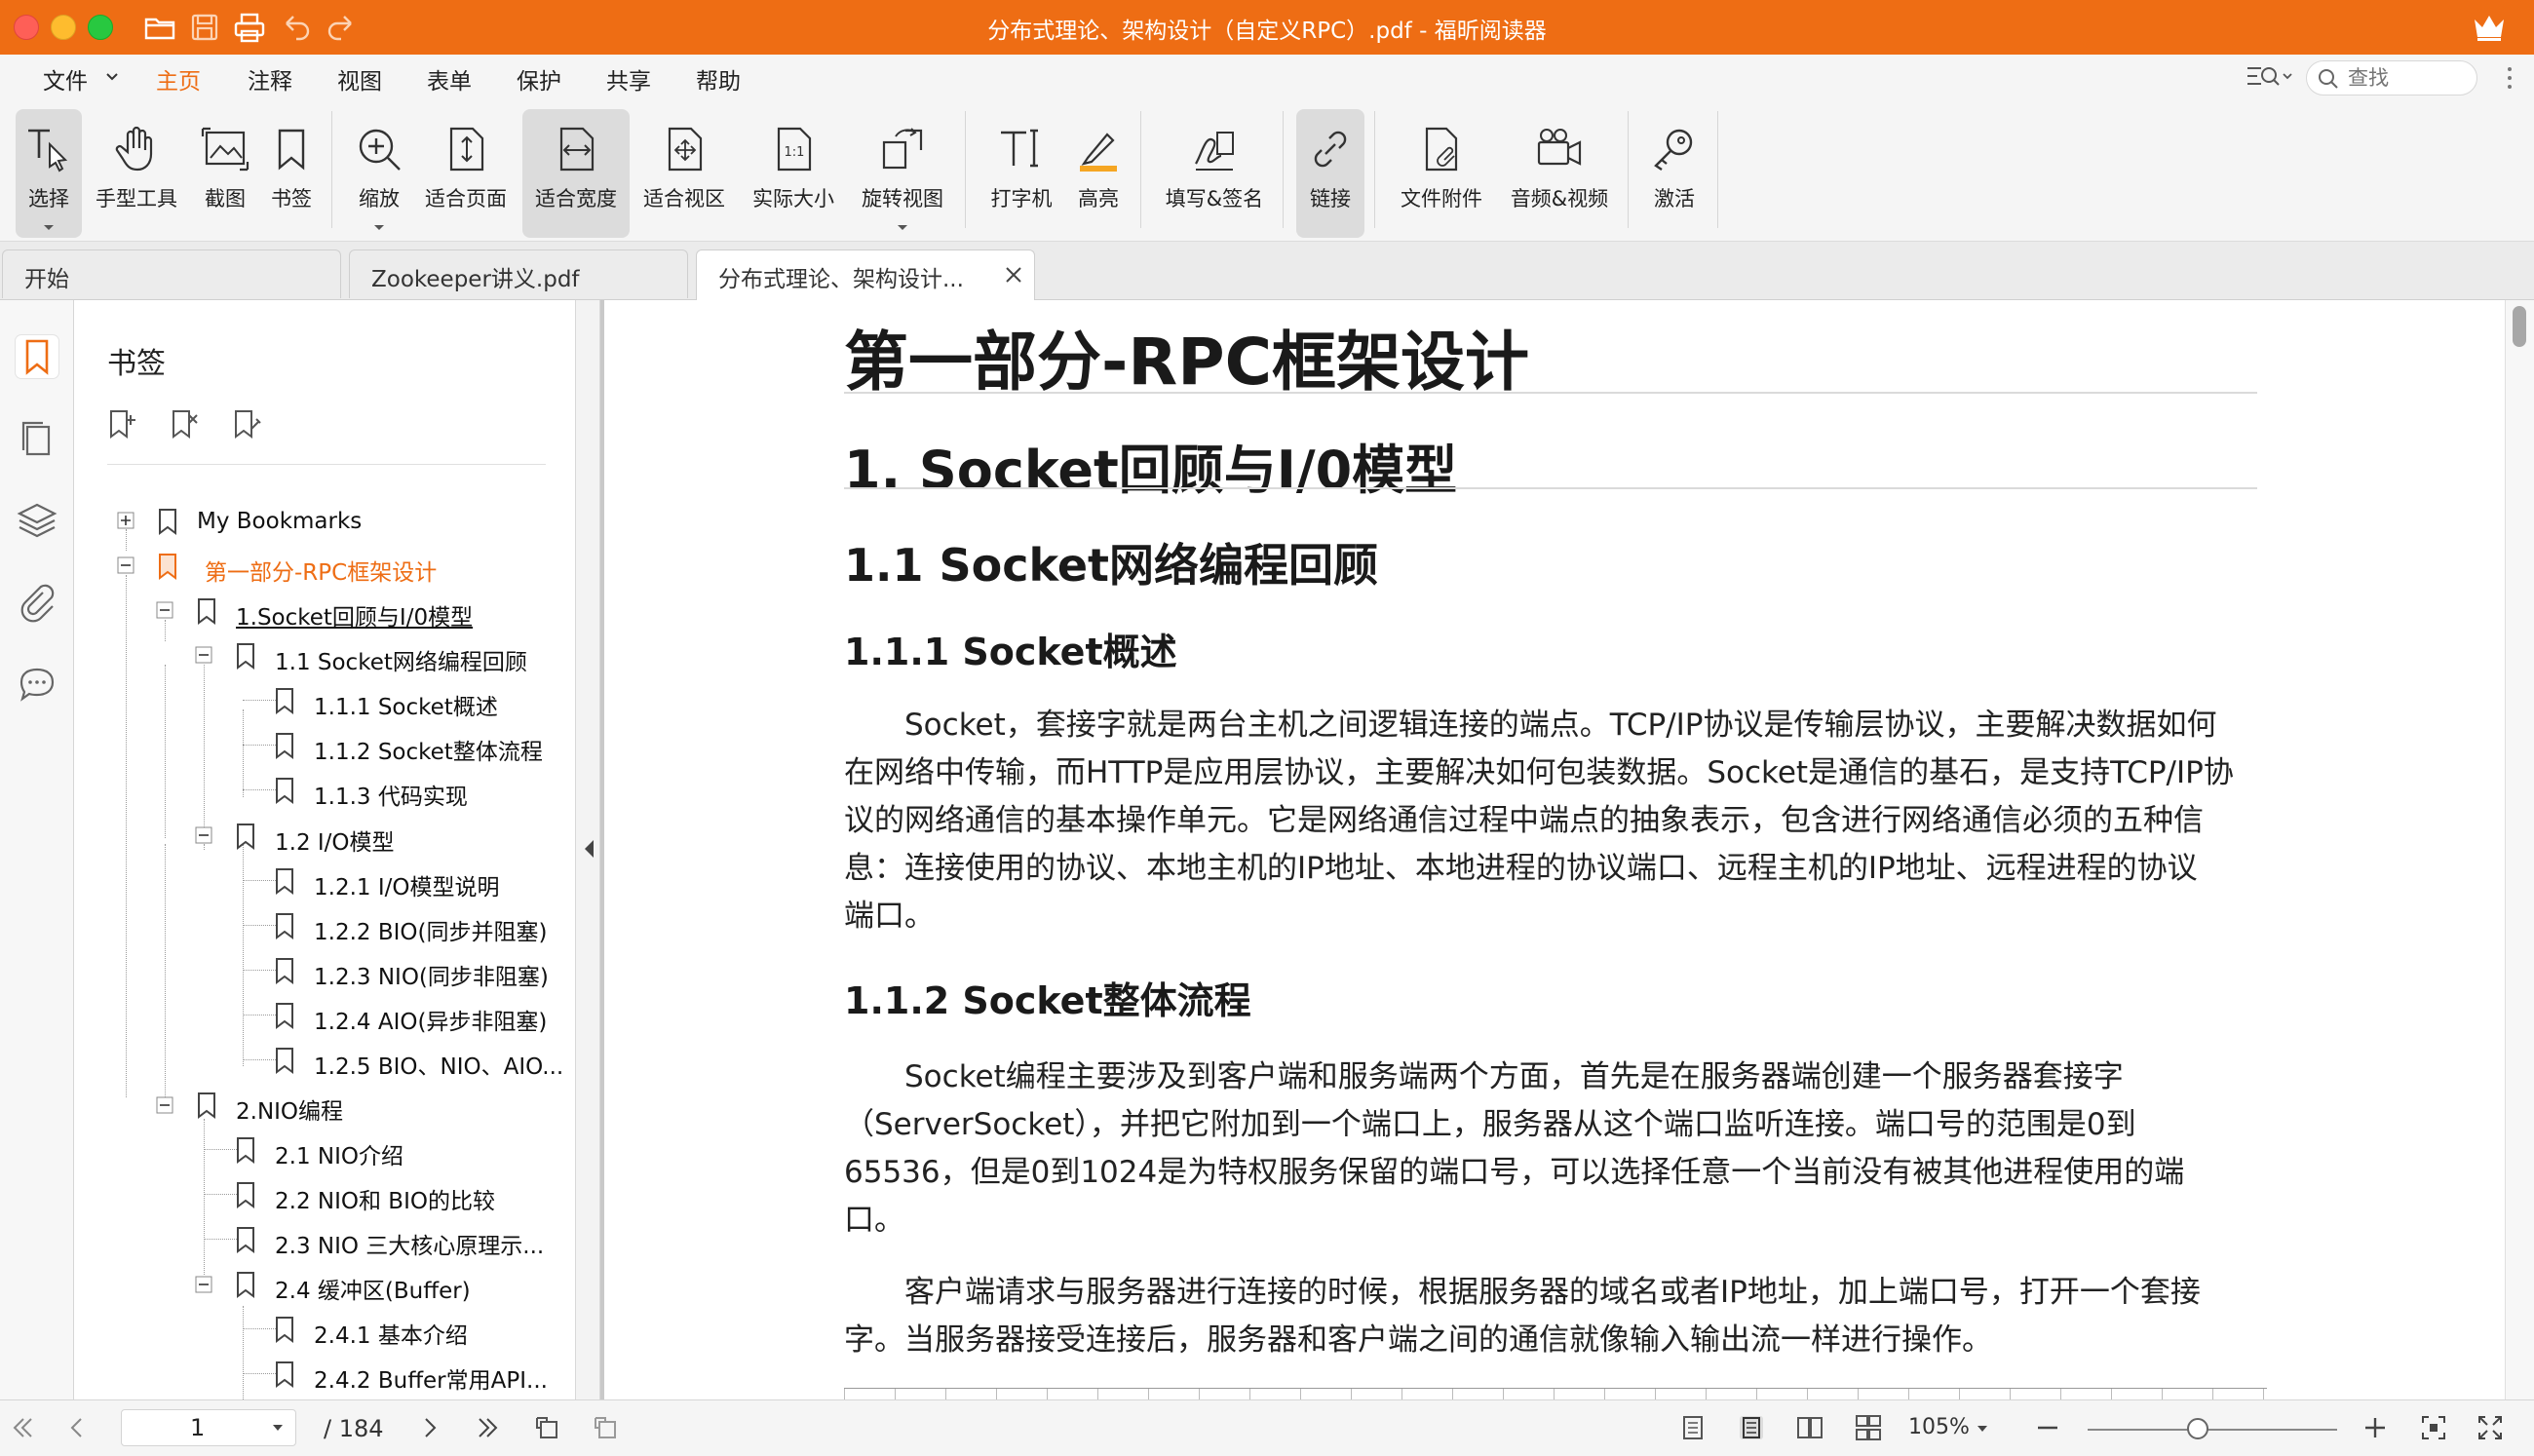 Image resolution: width=2534 pixels, height=1456 pixels. I want to click on tab-start: 开始, so click(172, 273).